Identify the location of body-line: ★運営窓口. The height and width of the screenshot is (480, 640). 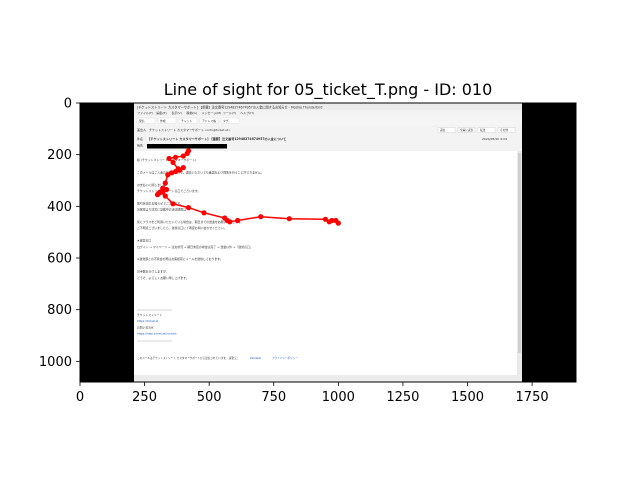
(144, 240).